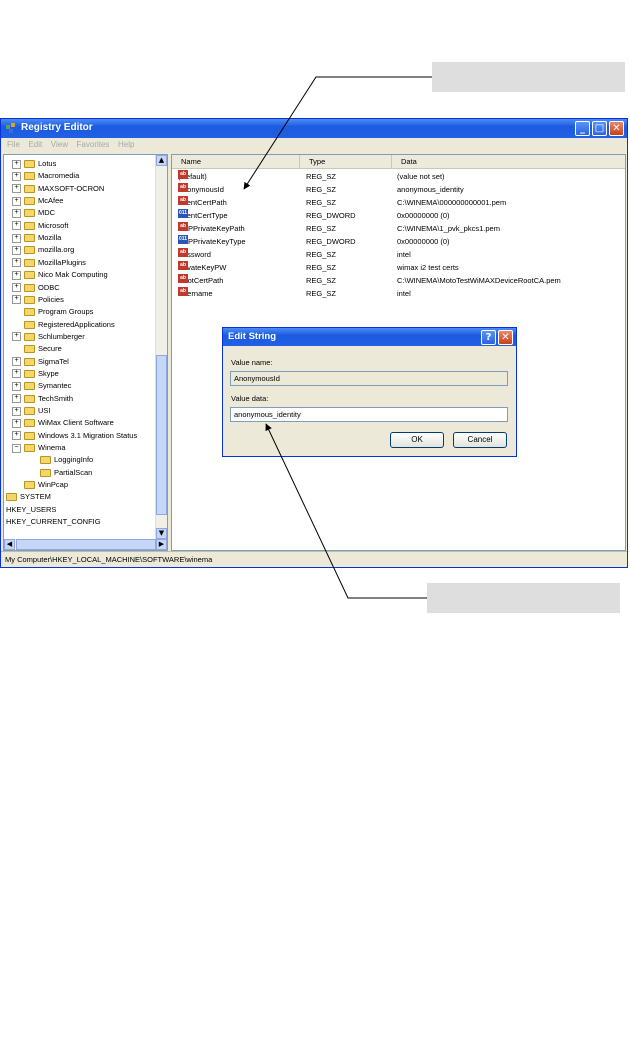 The width and height of the screenshot is (630, 1044). What do you see at coordinates (346, 511) in the screenshot?
I see `callout-arrow-bottom` at bounding box center [346, 511].